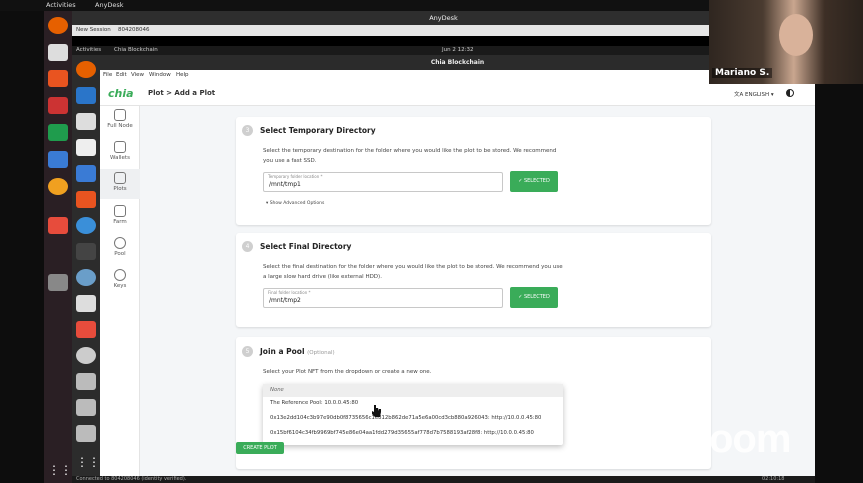 The width and height of the screenshot is (863, 483). Describe the element at coordinates (120, 189) in the screenshot. I see `sidebar-item-label: Plots` at that location.